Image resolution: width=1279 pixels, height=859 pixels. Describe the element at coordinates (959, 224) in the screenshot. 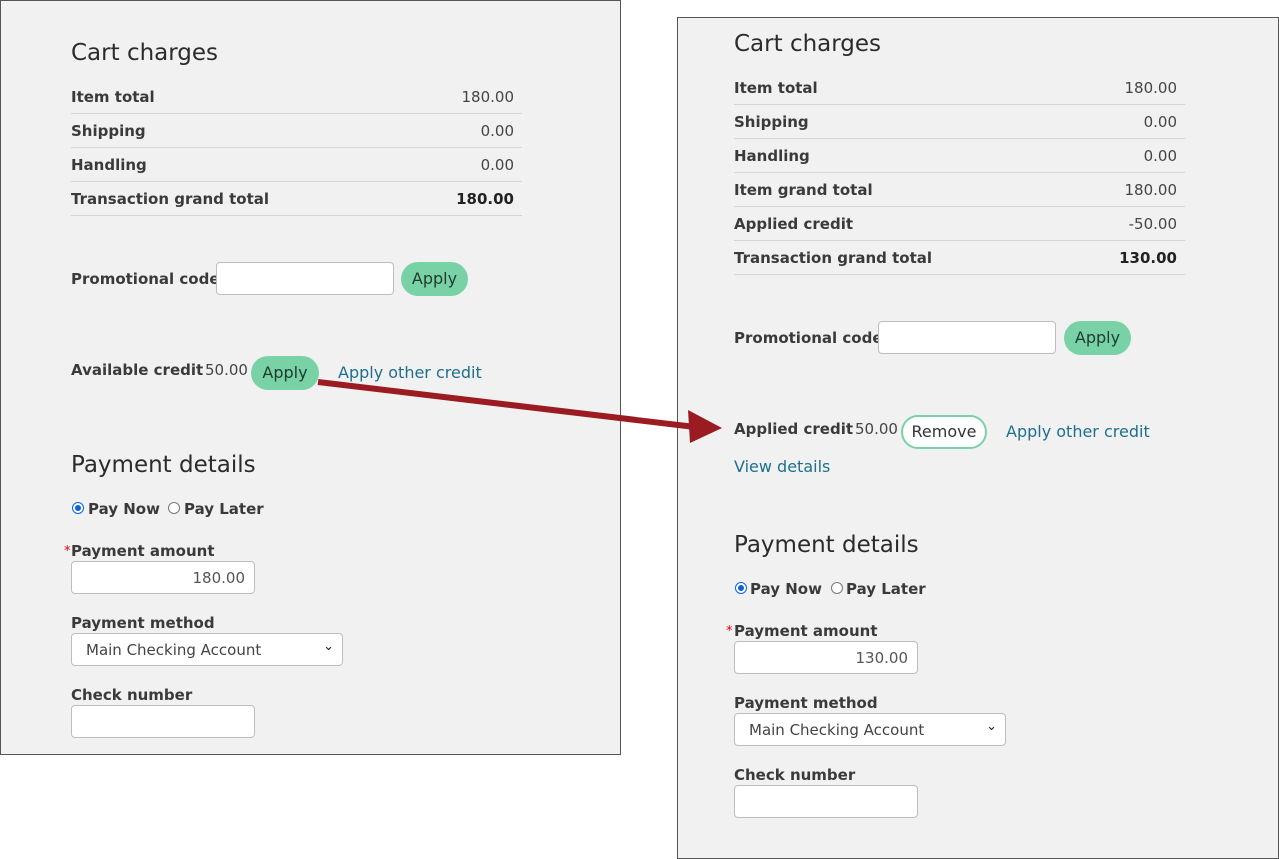

I see `summary-row: Applied credit -50.00` at that location.